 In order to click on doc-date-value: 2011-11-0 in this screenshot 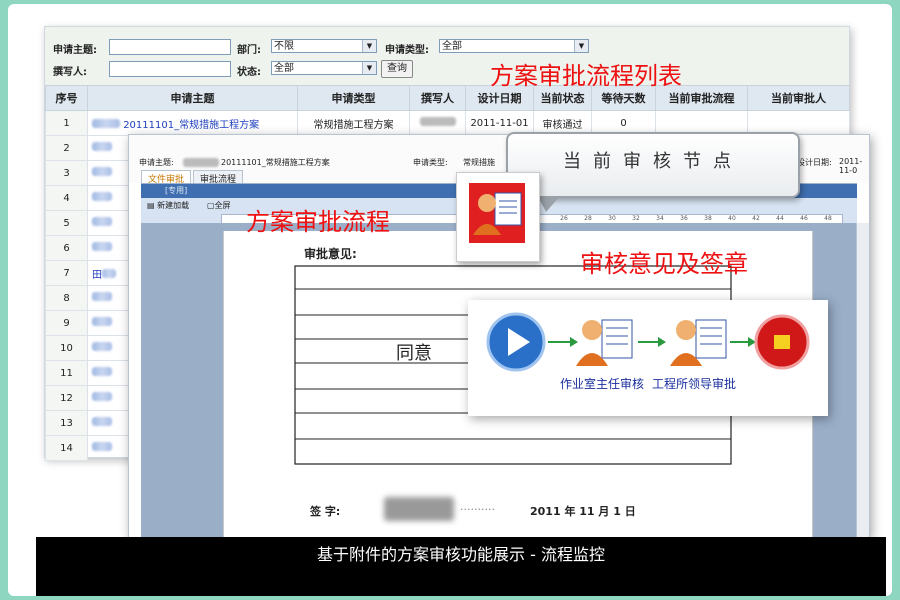, I will do `click(851, 166)`.